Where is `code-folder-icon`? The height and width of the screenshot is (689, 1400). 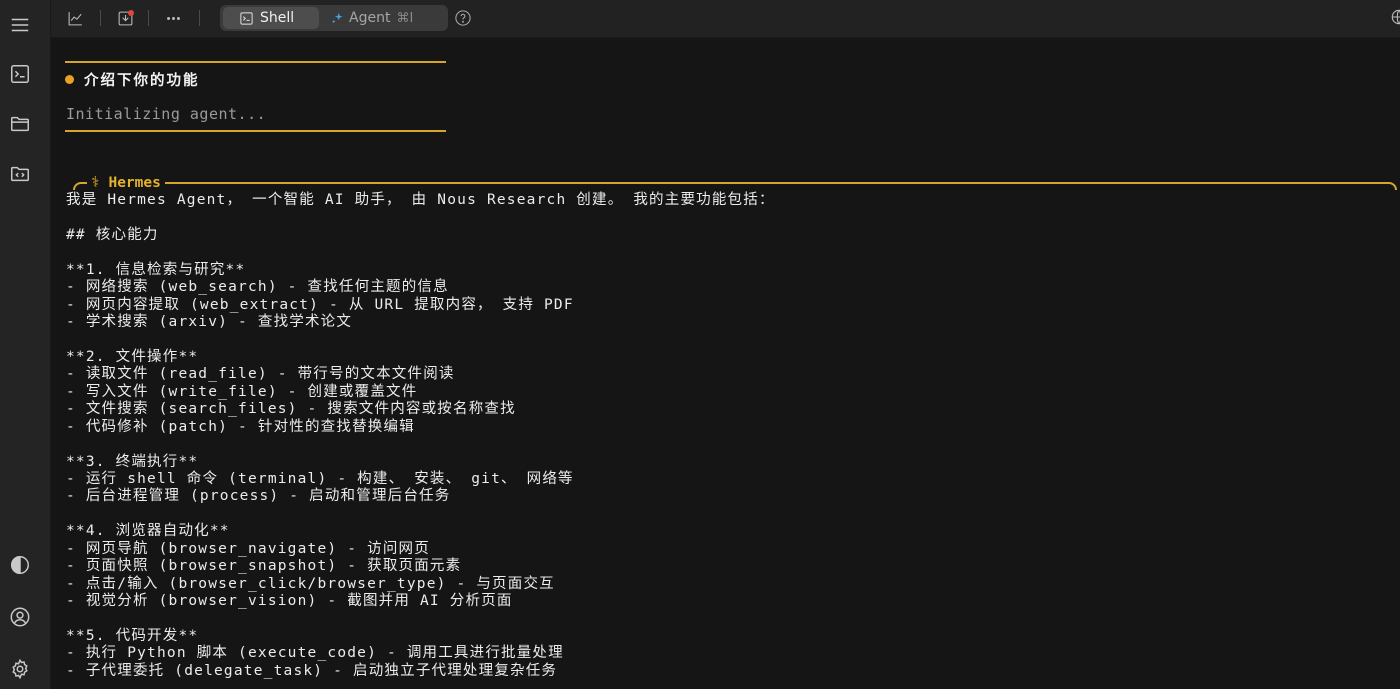
code-folder-icon is located at coordinates (20, 174).